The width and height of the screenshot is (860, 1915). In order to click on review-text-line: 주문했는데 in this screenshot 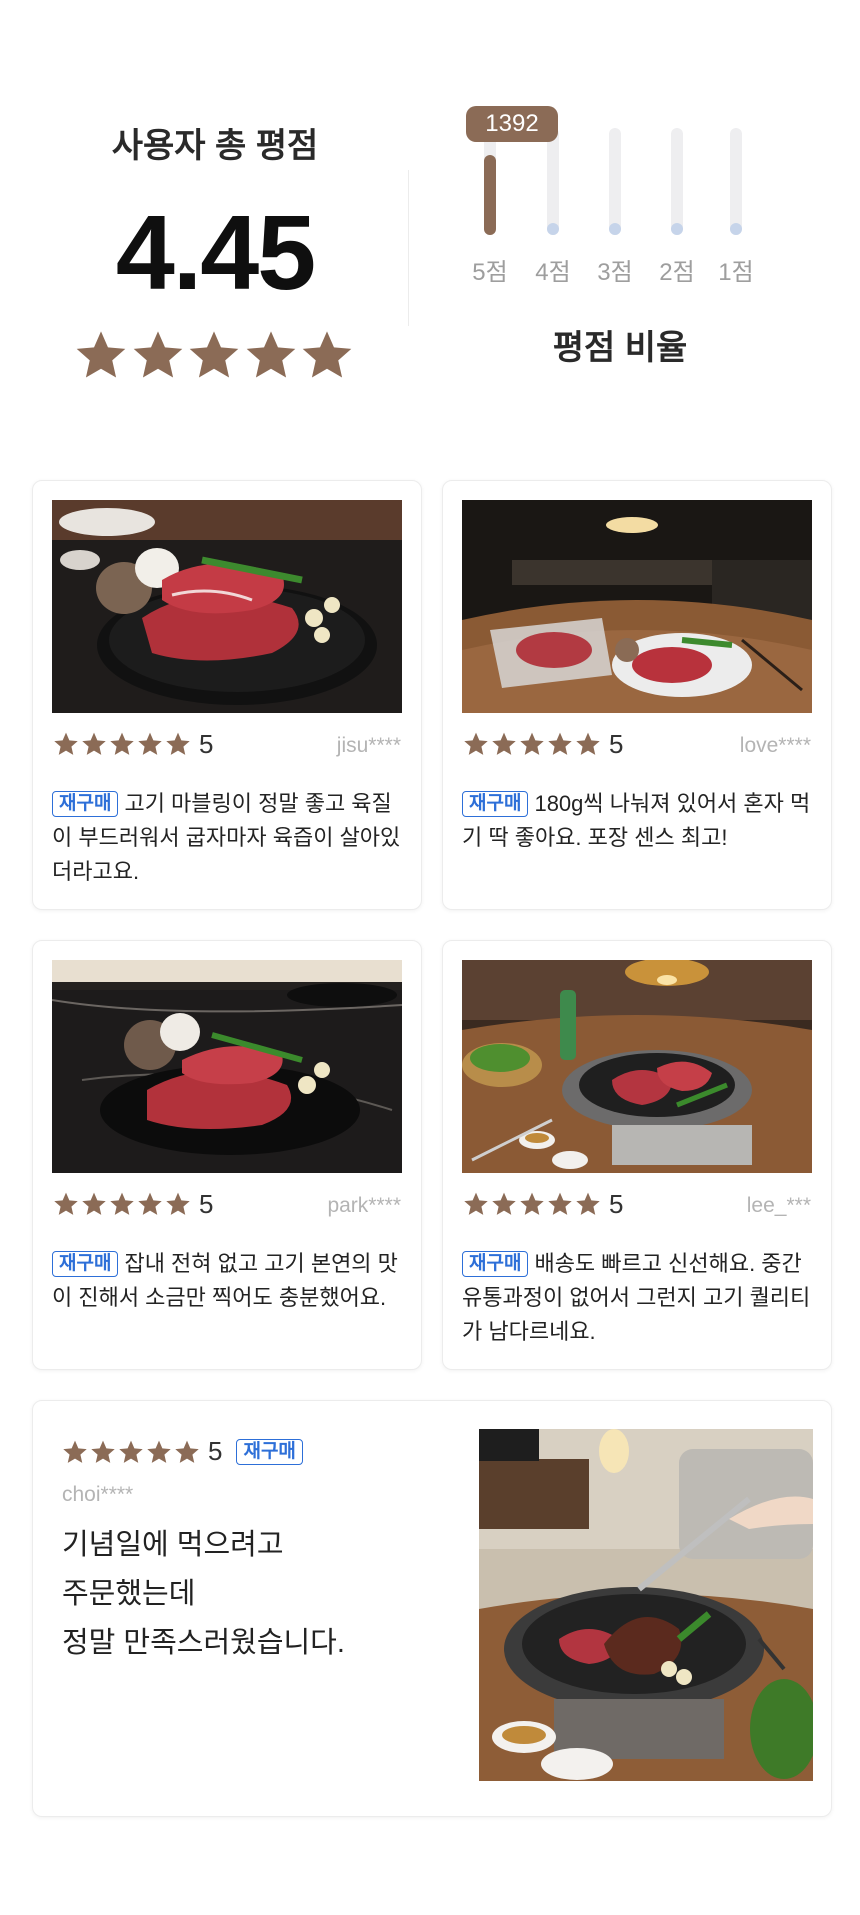, I will do `click(129, 1594)`.